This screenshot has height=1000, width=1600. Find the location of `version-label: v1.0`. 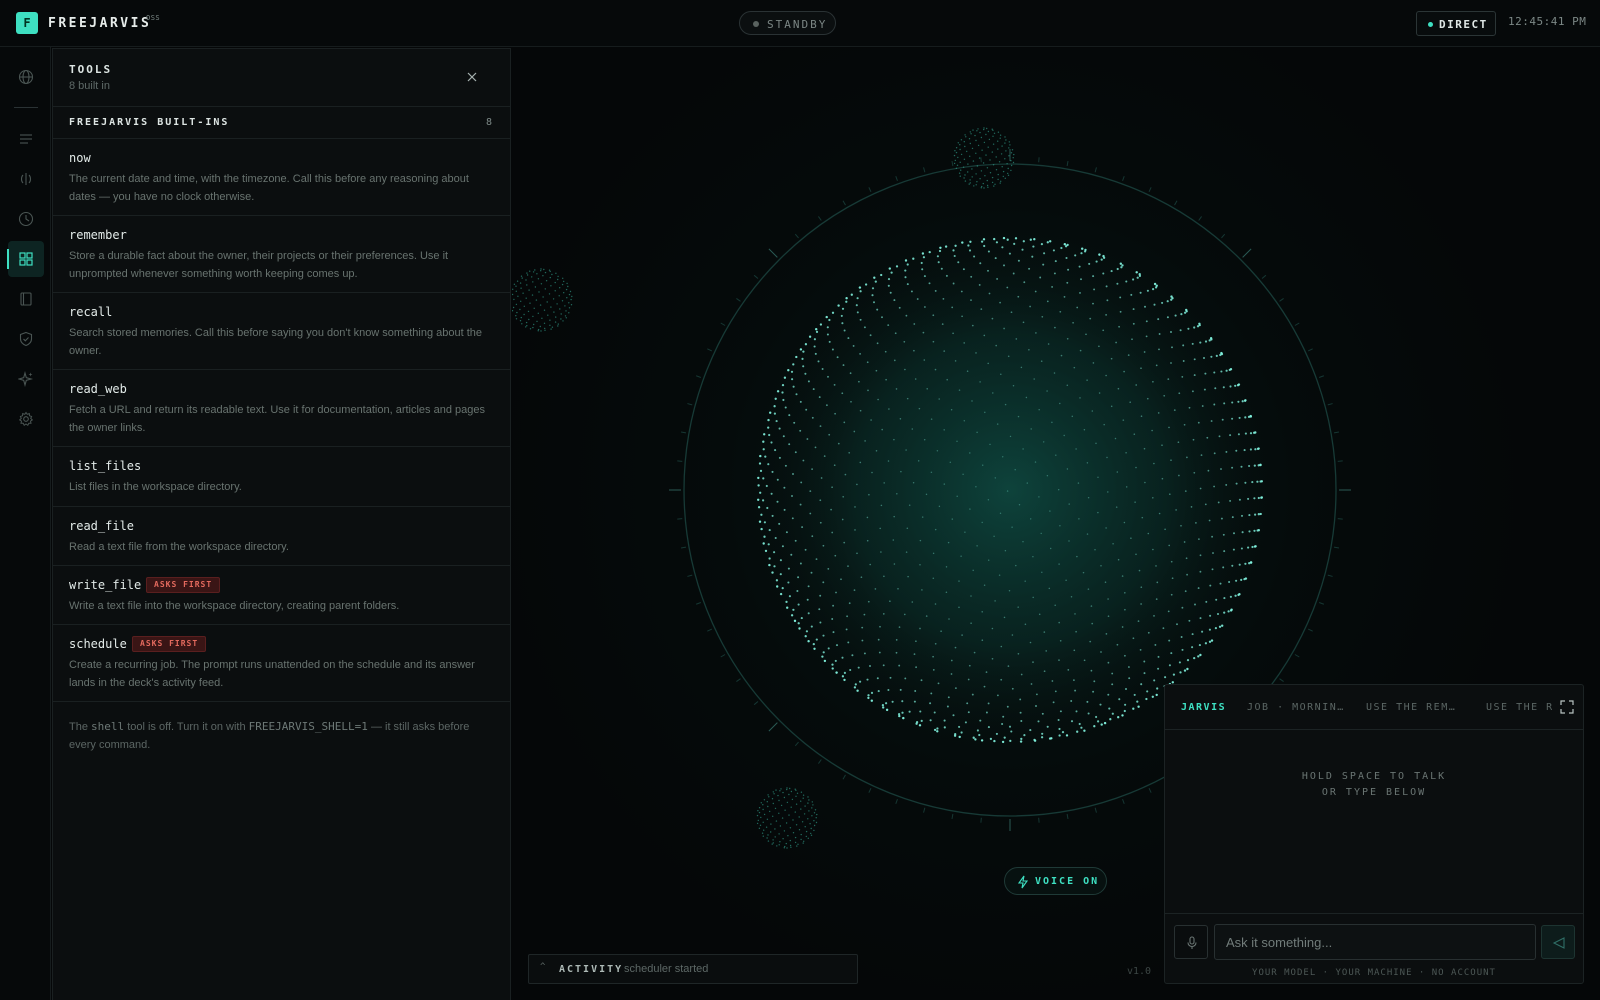

version-label: v1.0 is located at coordinates (1139, 971).